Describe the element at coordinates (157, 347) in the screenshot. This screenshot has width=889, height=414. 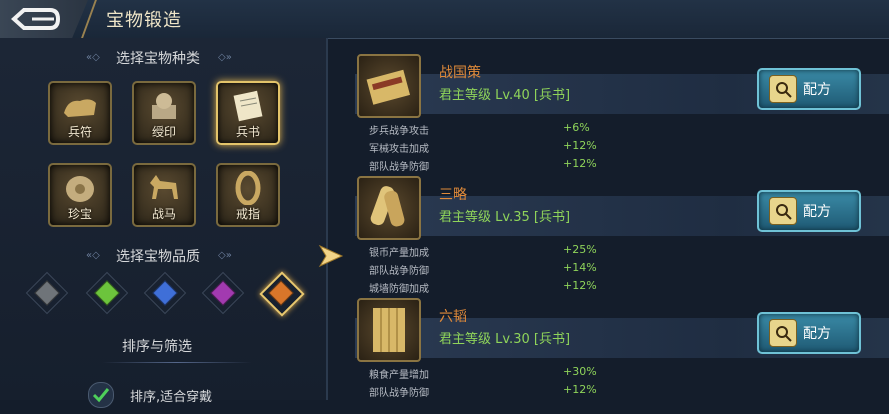
I see `sort-section-title: 排序与筛选` at that location.